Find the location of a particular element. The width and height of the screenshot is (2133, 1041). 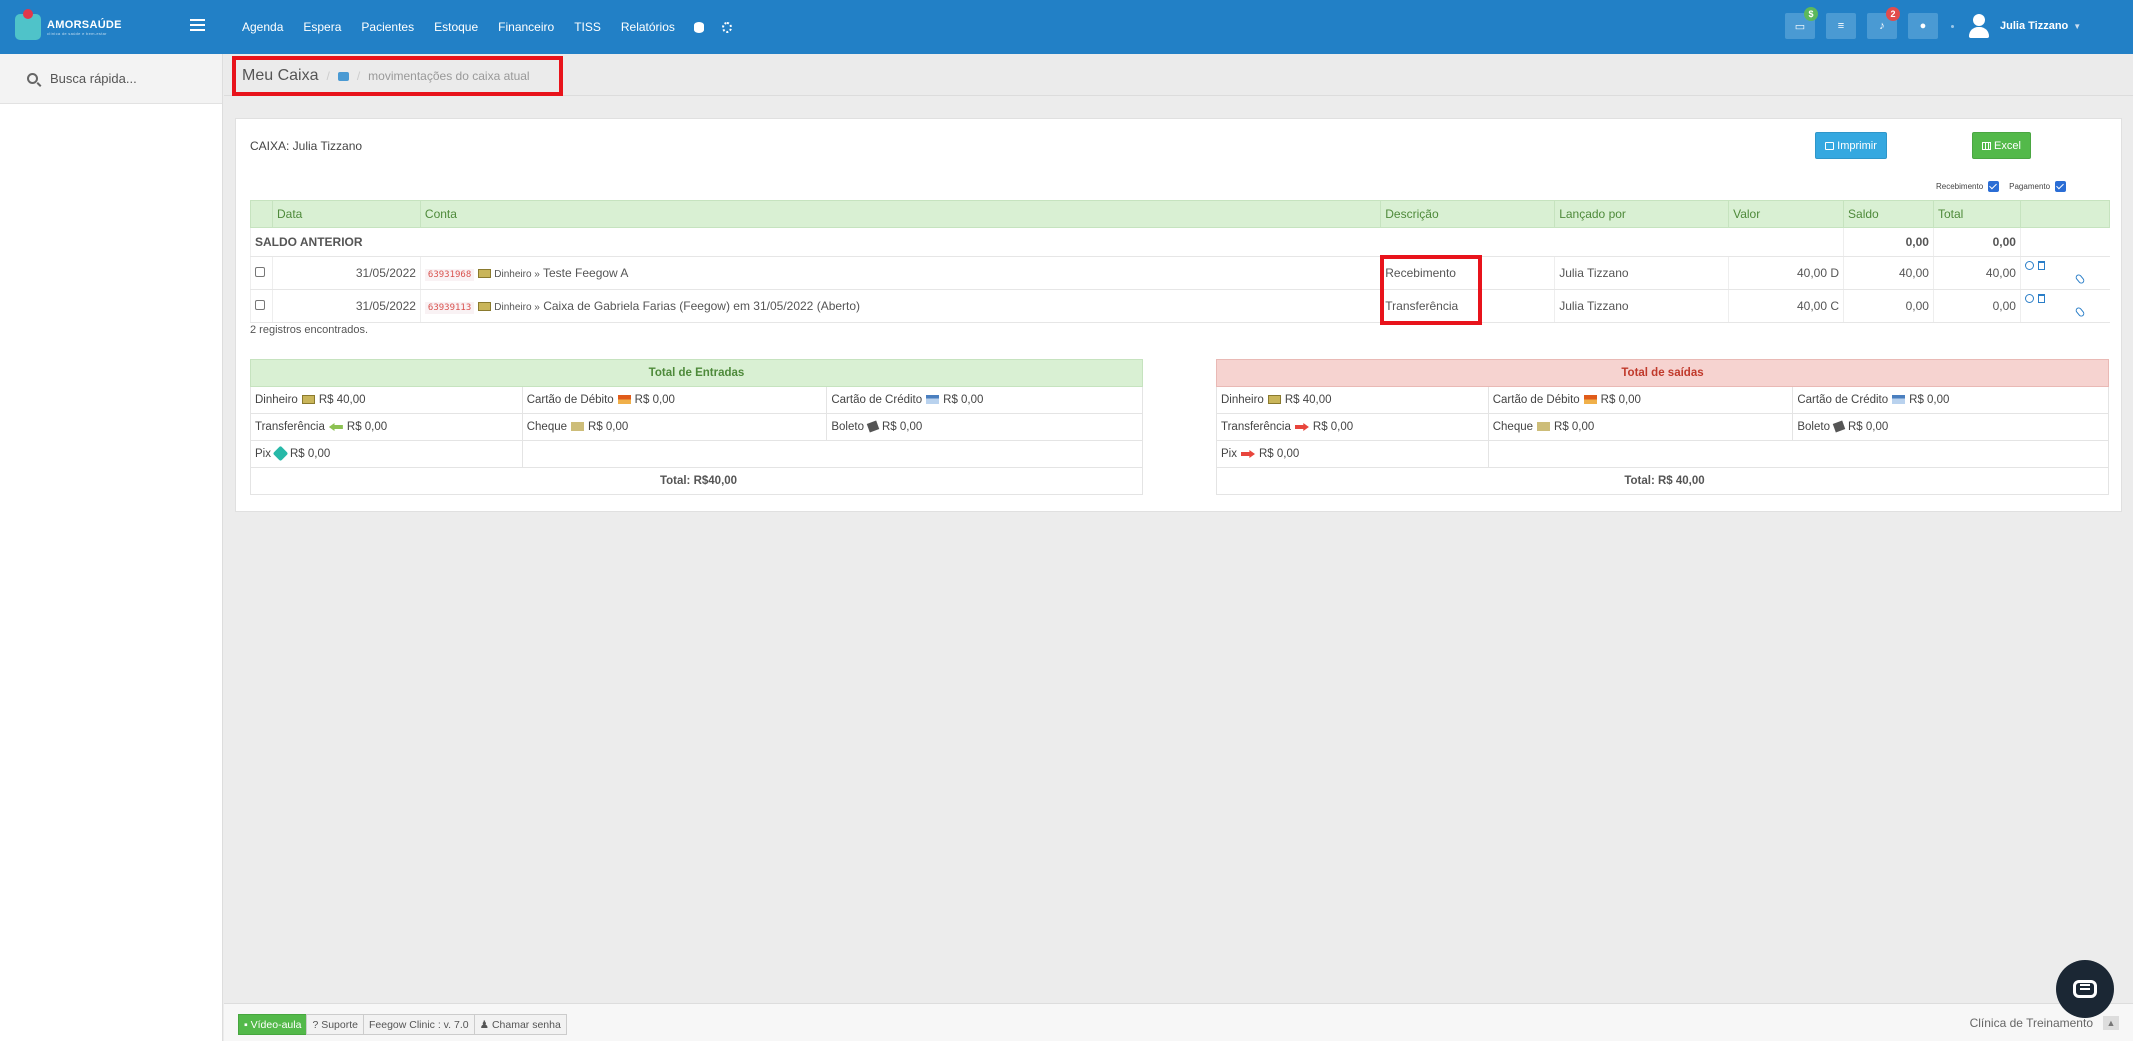

check-icon is located at coordinates (1544, 427).